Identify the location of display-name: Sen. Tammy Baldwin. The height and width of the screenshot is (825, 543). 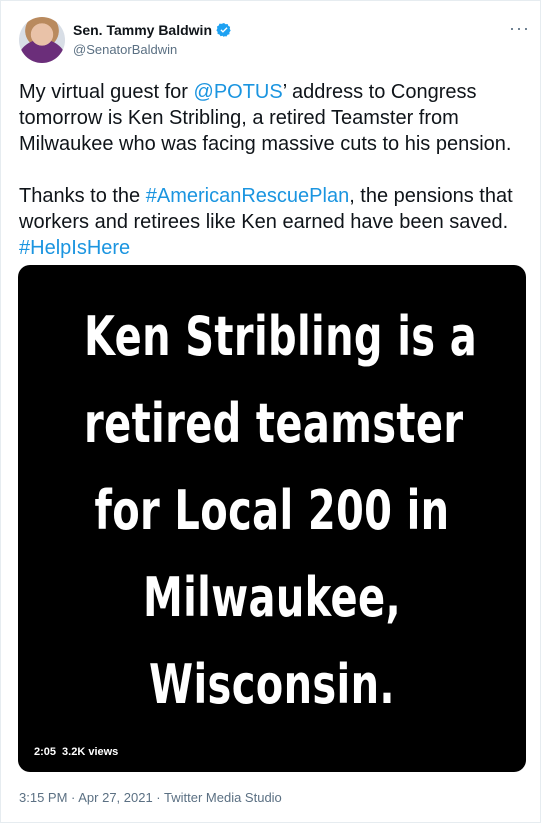
(142, 30).